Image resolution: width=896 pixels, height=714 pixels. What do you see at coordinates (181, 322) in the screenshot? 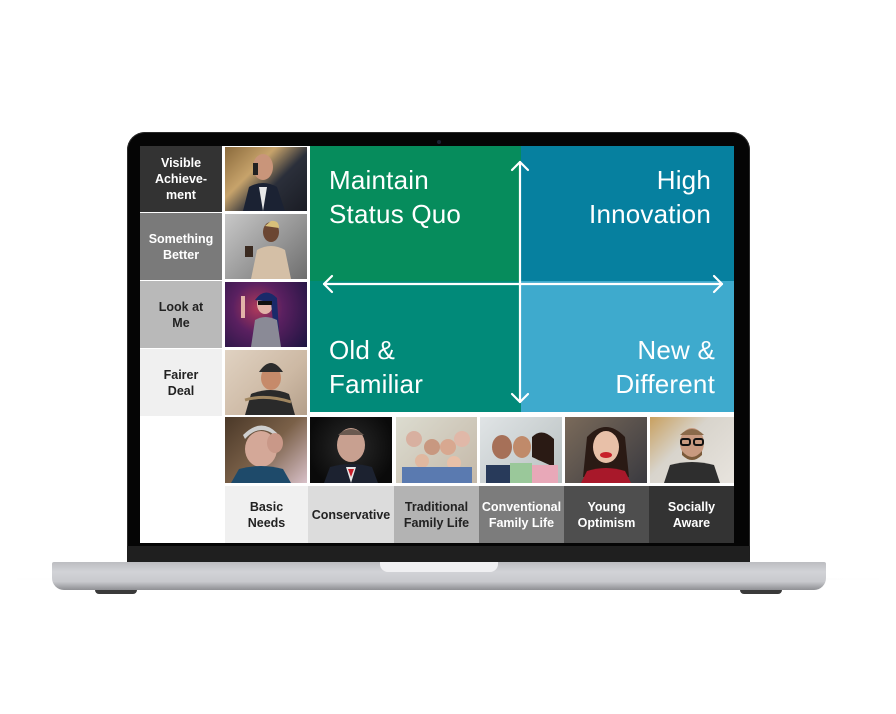
I see `label-line: Me` at bounding box center [181, 322].